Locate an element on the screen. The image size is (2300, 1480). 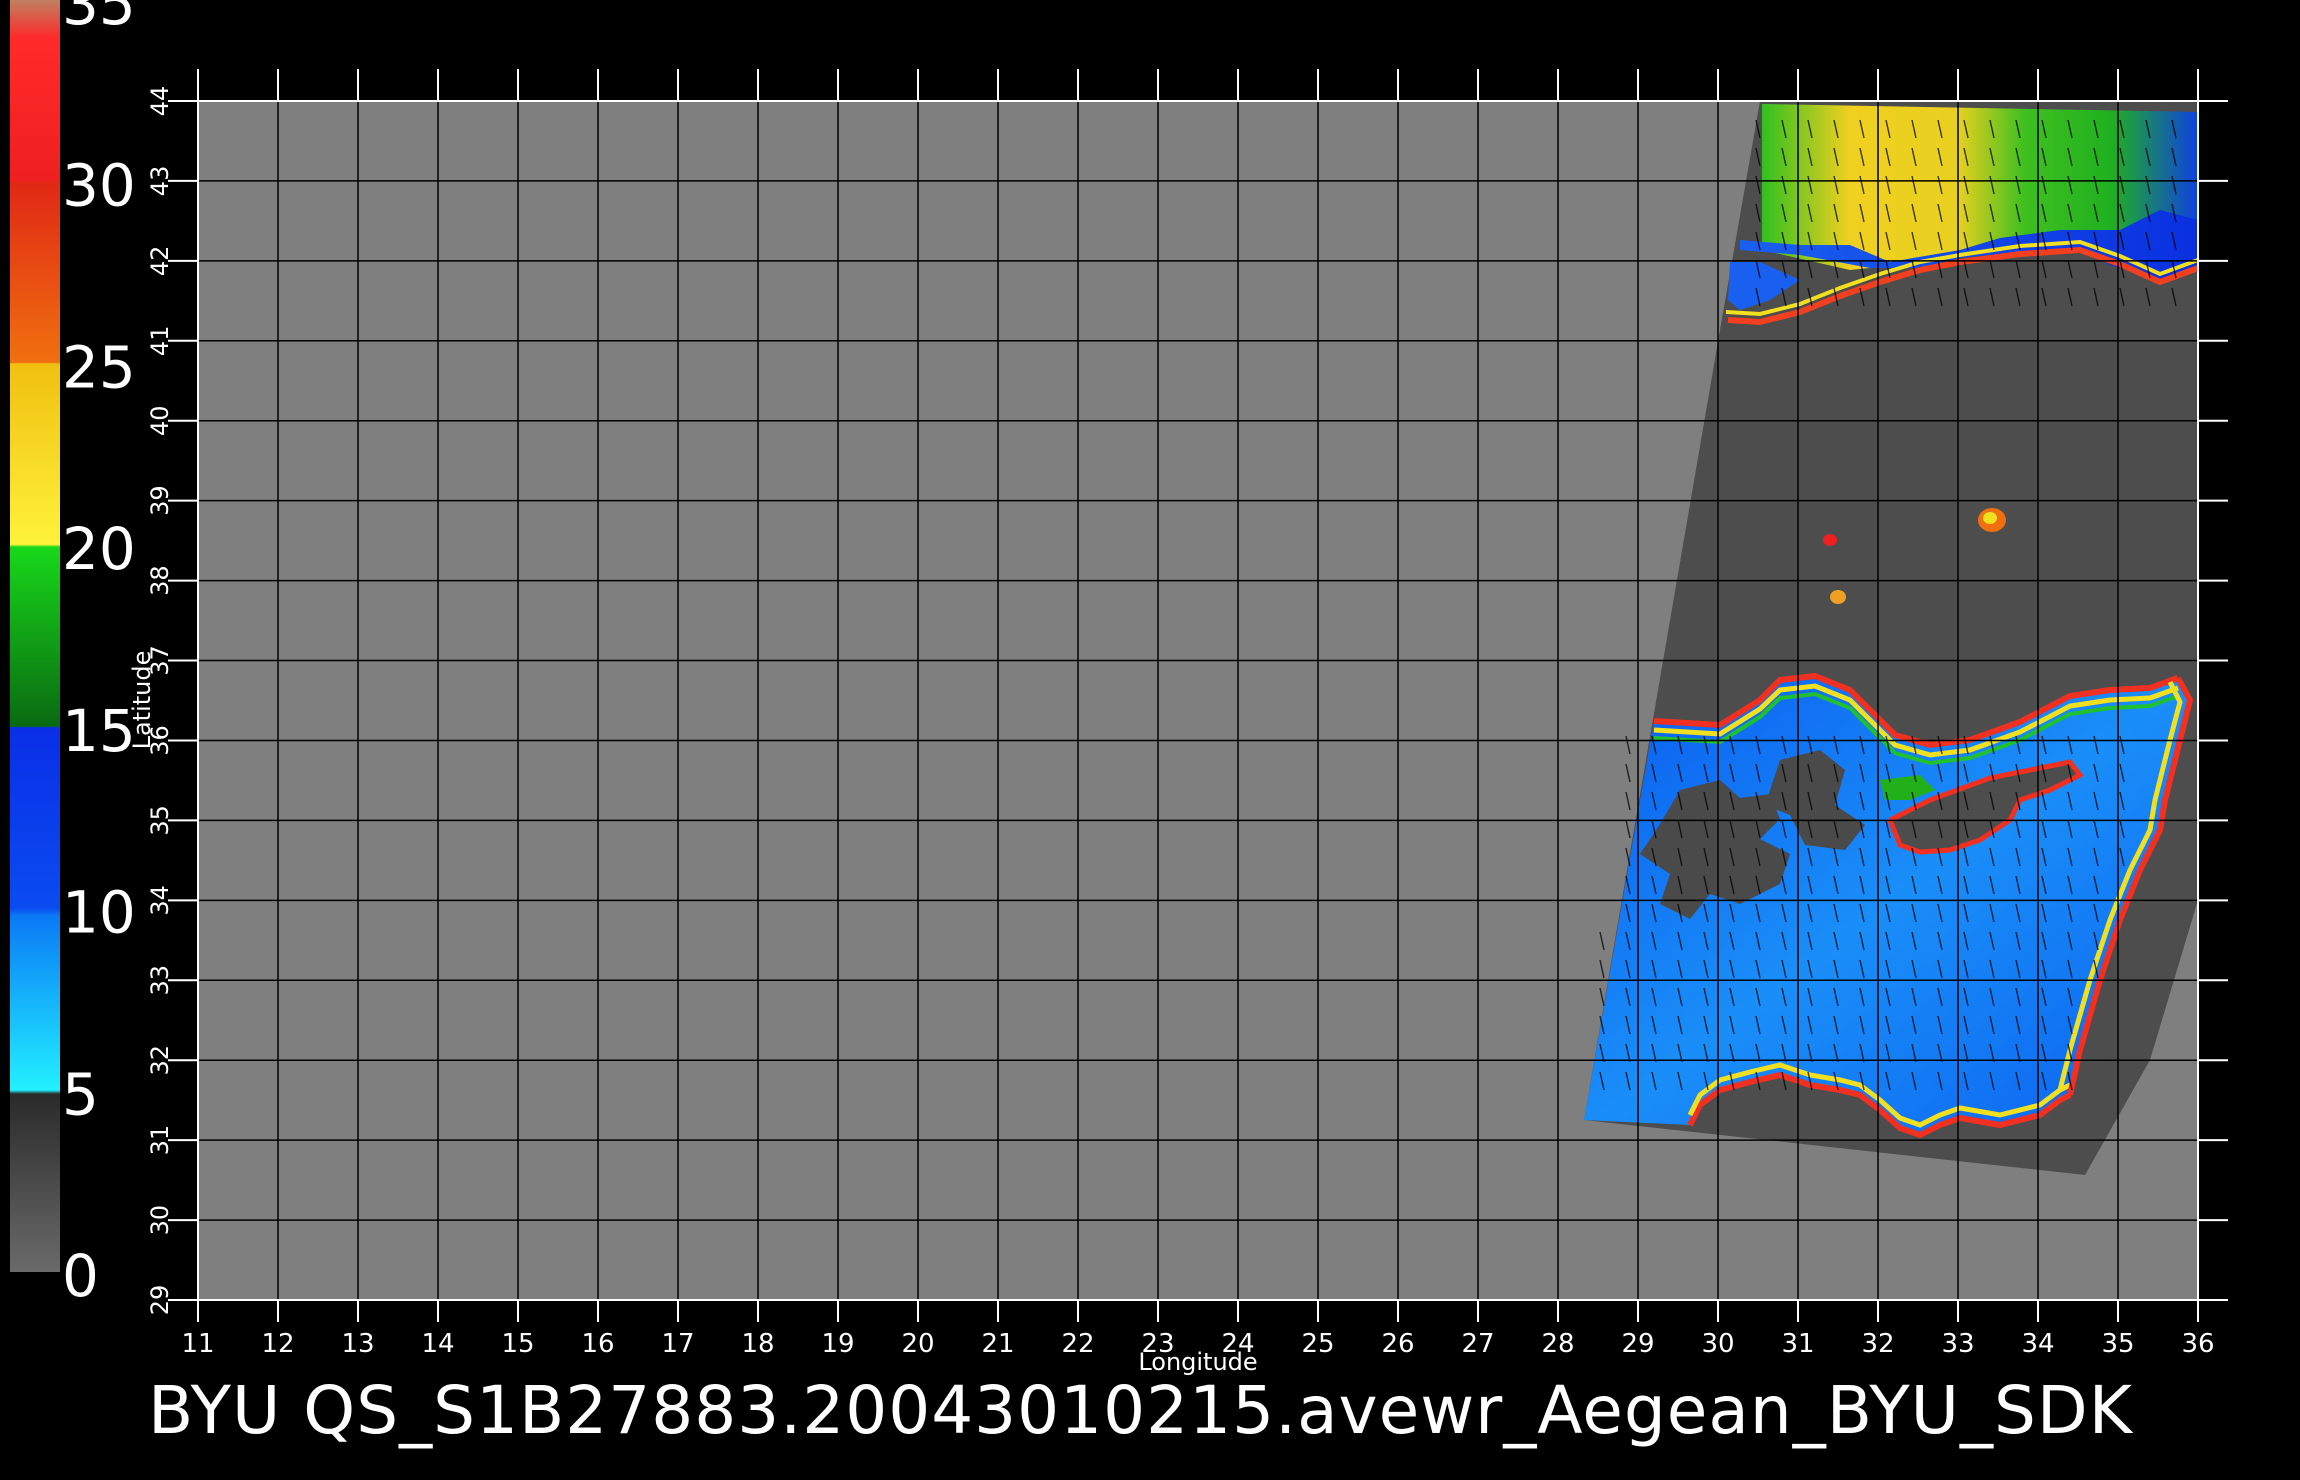
lon-tick-label: 12 is located at coordinates (277, 1344).